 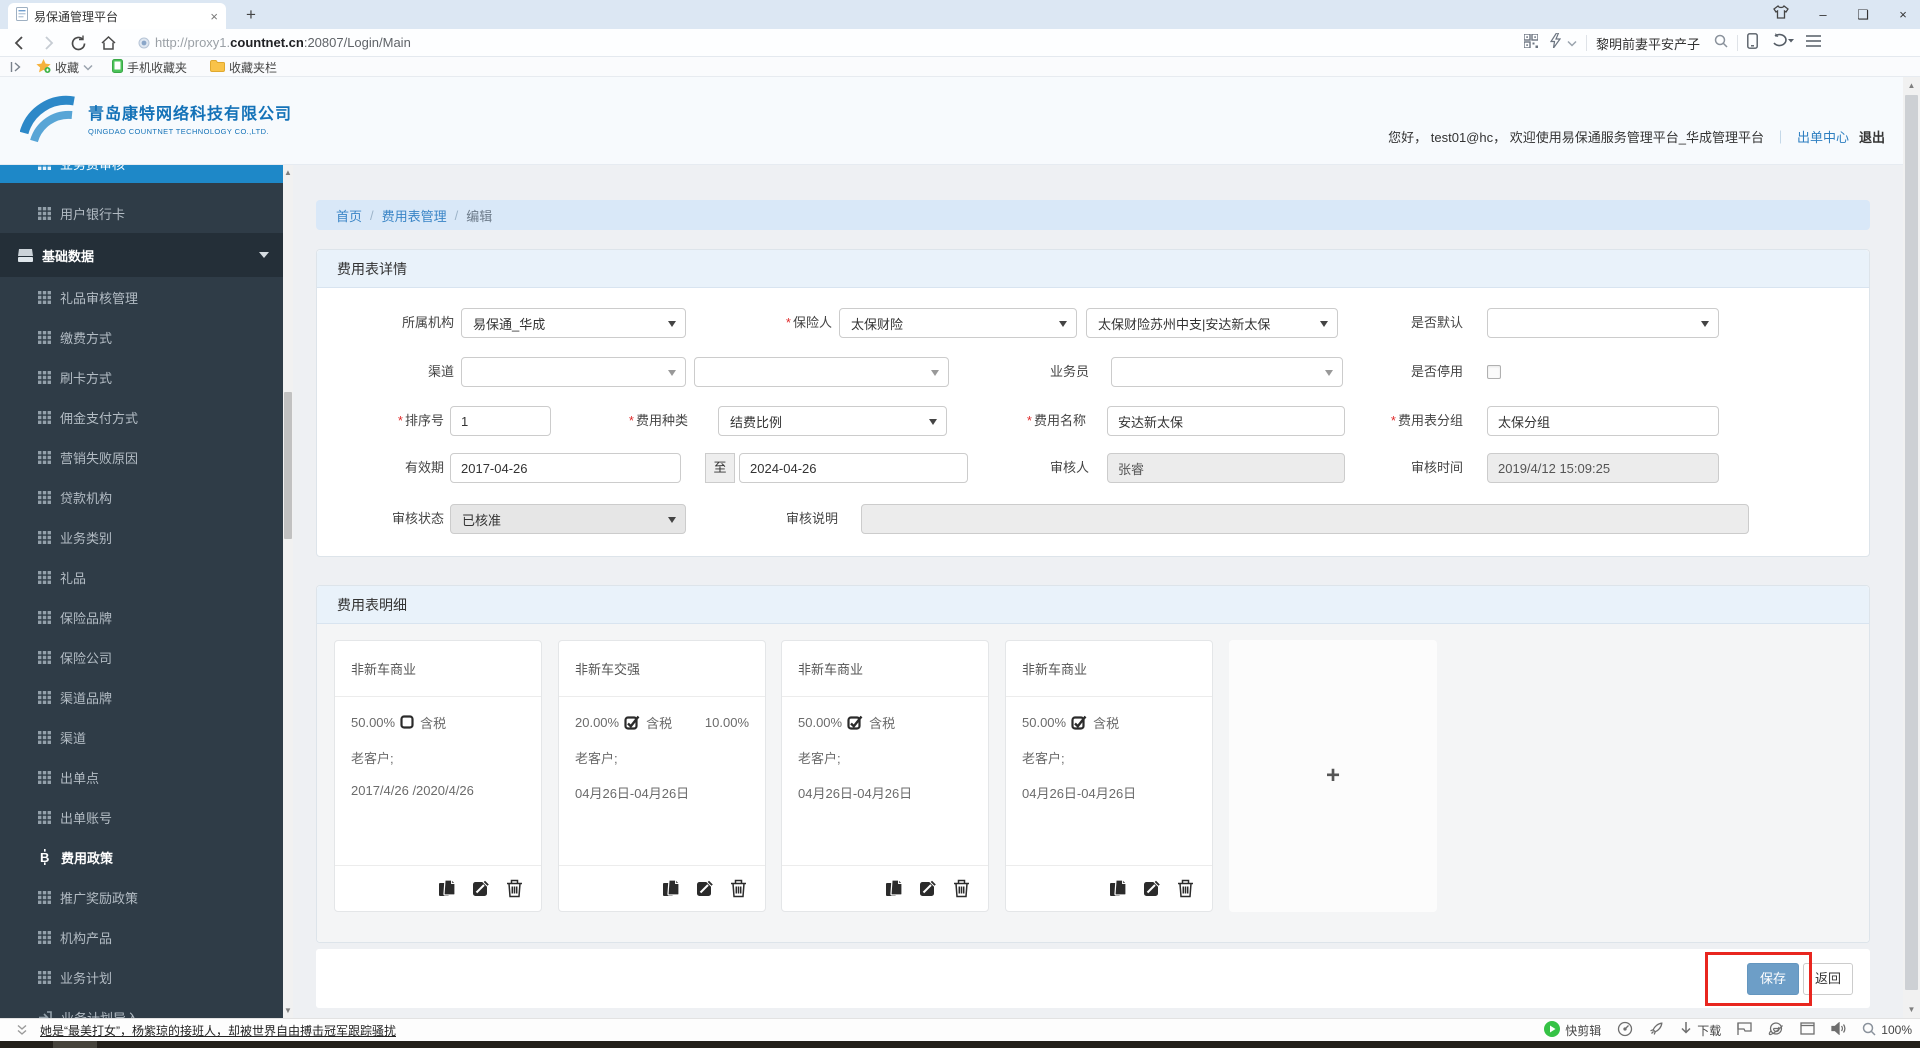 I want to click on sidebar-item-biz-category: 业务类别, so click(x=141, y=537).